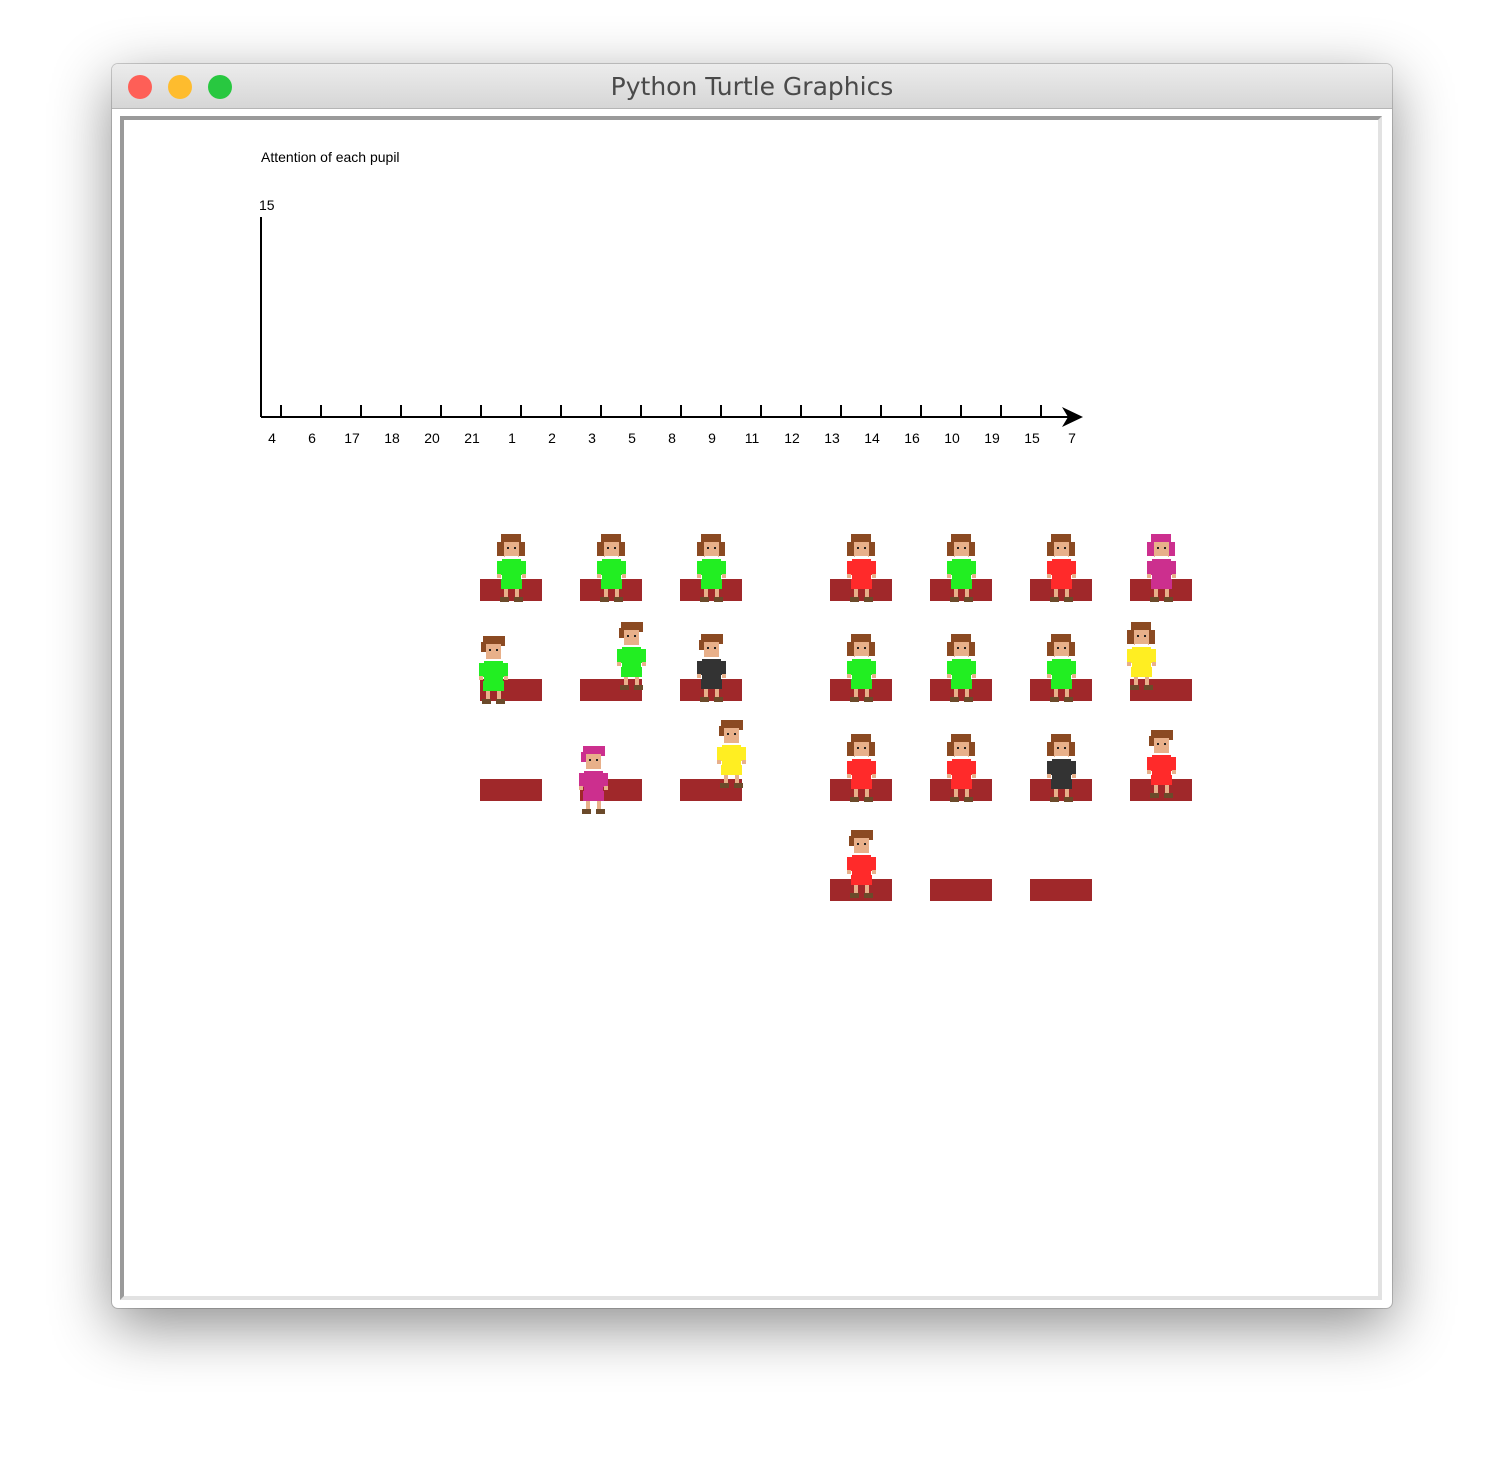  Describe the element at coordinates (432, 438) in the screenshot. I see `x-tick-label: 20` at that location.